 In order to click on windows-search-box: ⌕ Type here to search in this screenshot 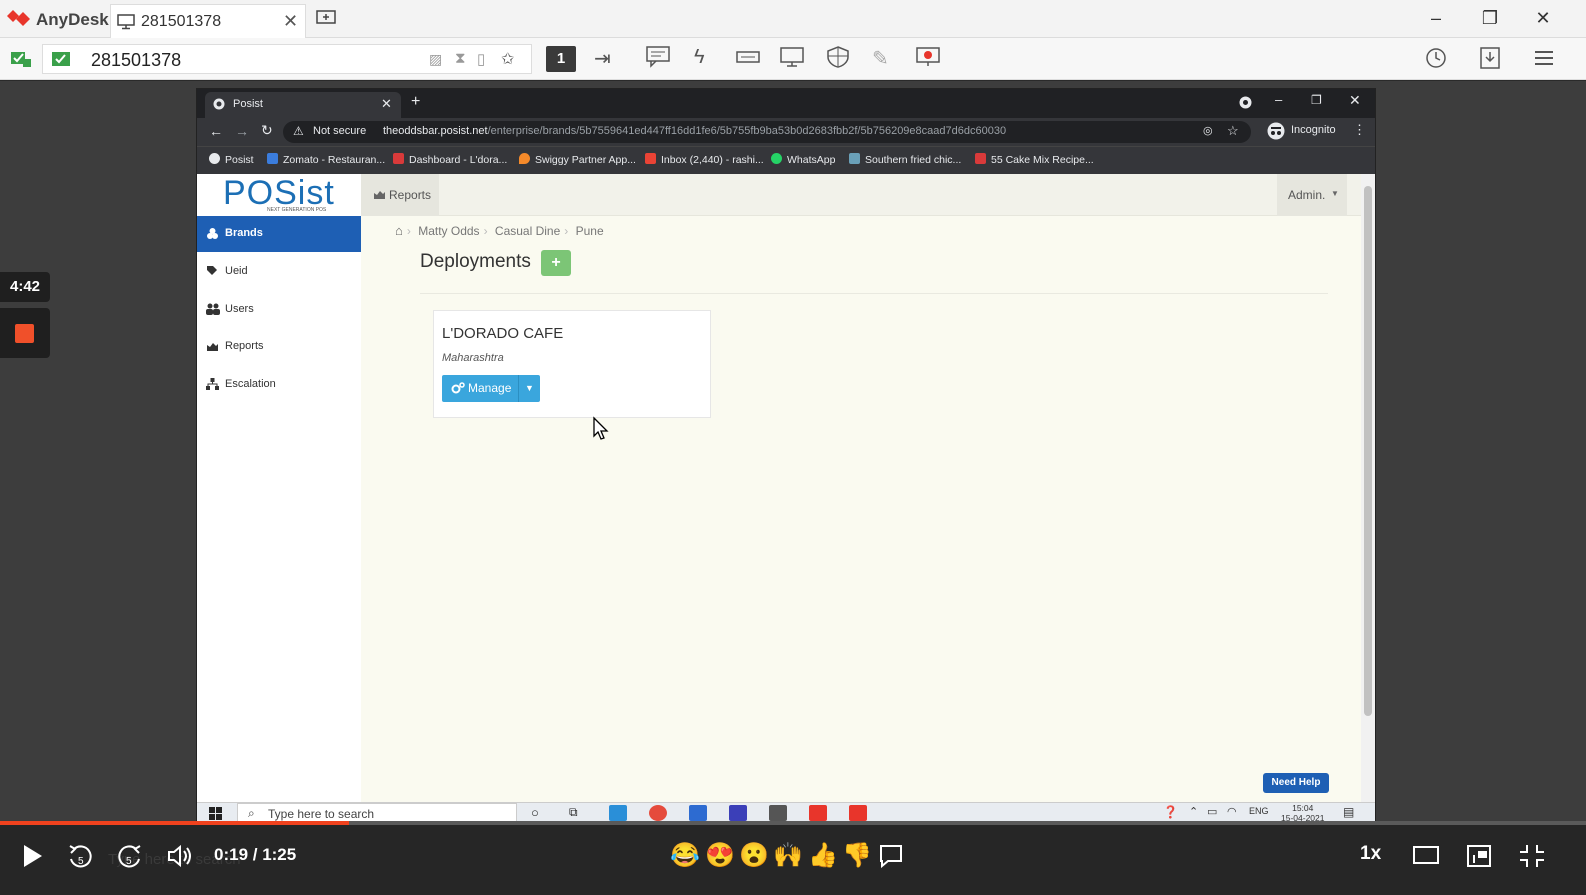, I will do `click(377, 813)`.